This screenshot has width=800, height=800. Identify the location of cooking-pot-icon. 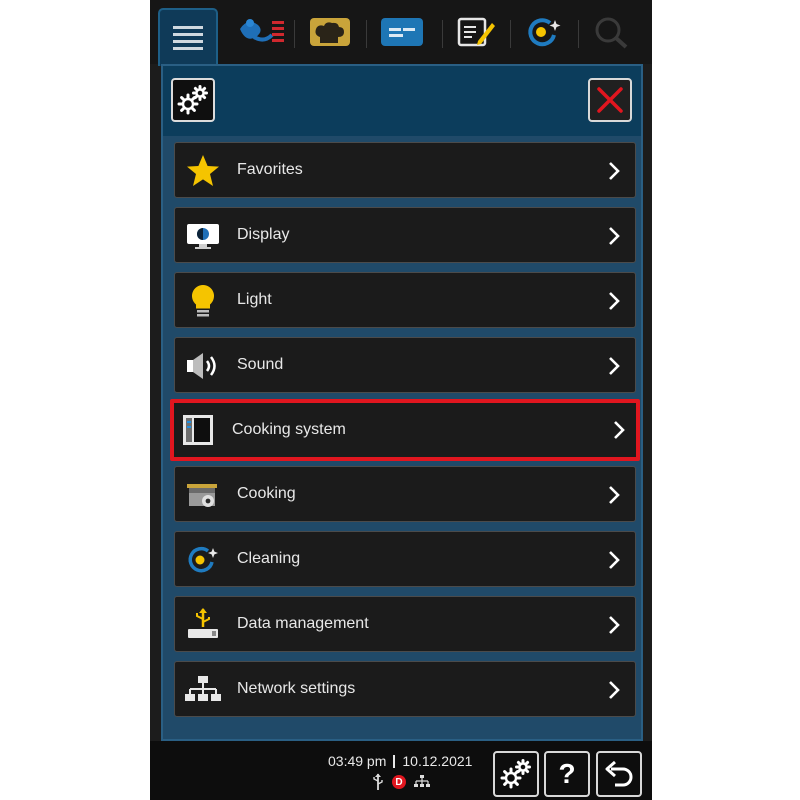
(203, 495).